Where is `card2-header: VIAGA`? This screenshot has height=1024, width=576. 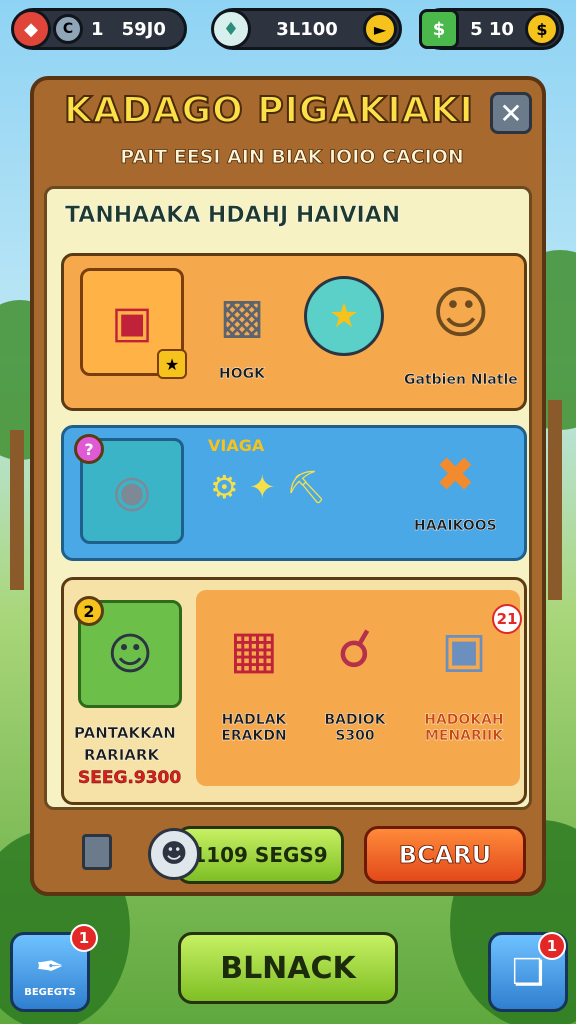 card2-header: VIAGA is located at coordinates (236, 445).